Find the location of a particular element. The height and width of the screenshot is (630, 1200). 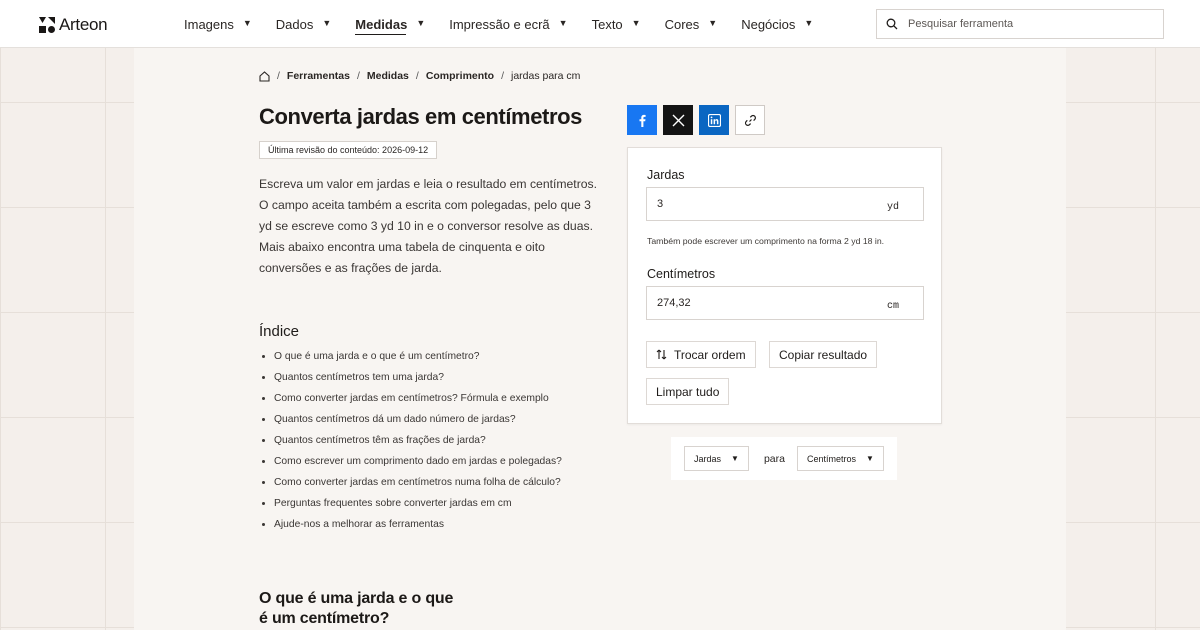

share-facebook-button is located at coordinates (642, 120).